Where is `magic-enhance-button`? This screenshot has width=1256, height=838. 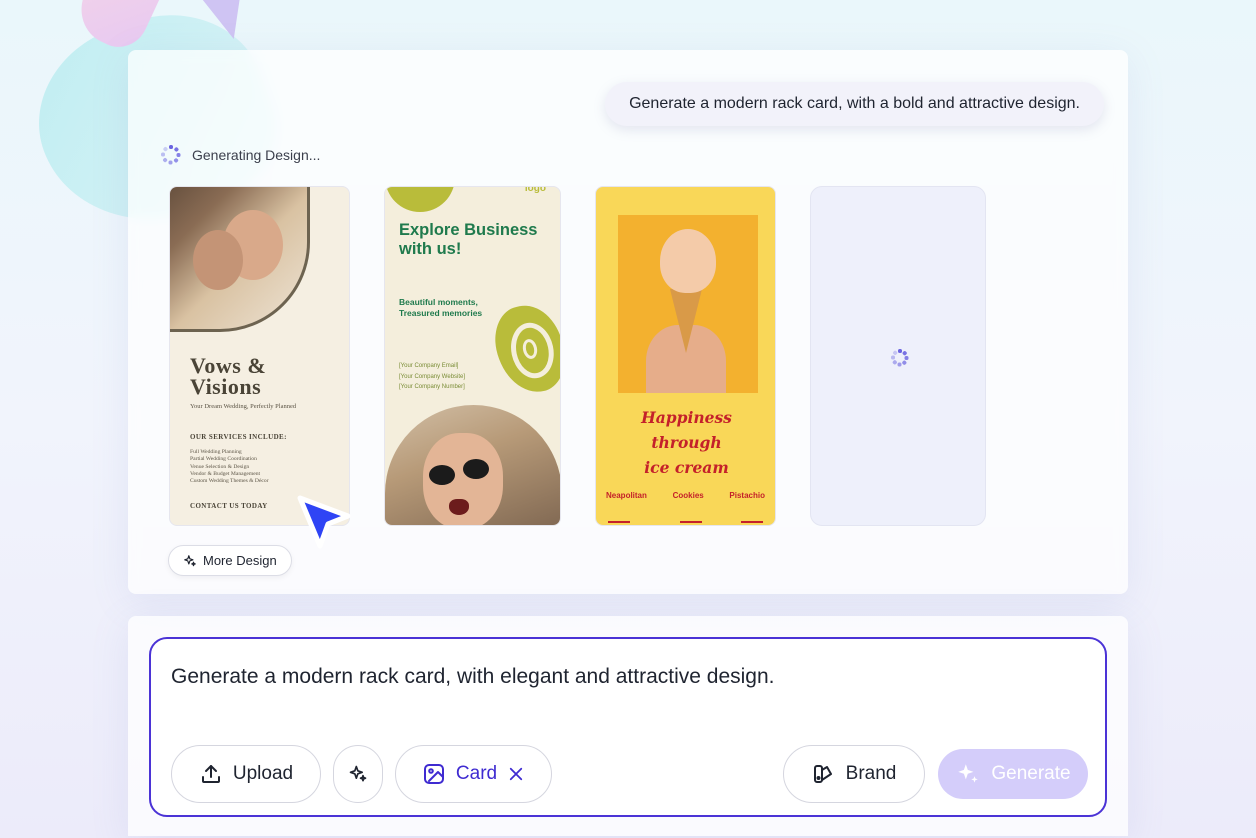 magic-enhance-button is located at coordinates (358, 774).